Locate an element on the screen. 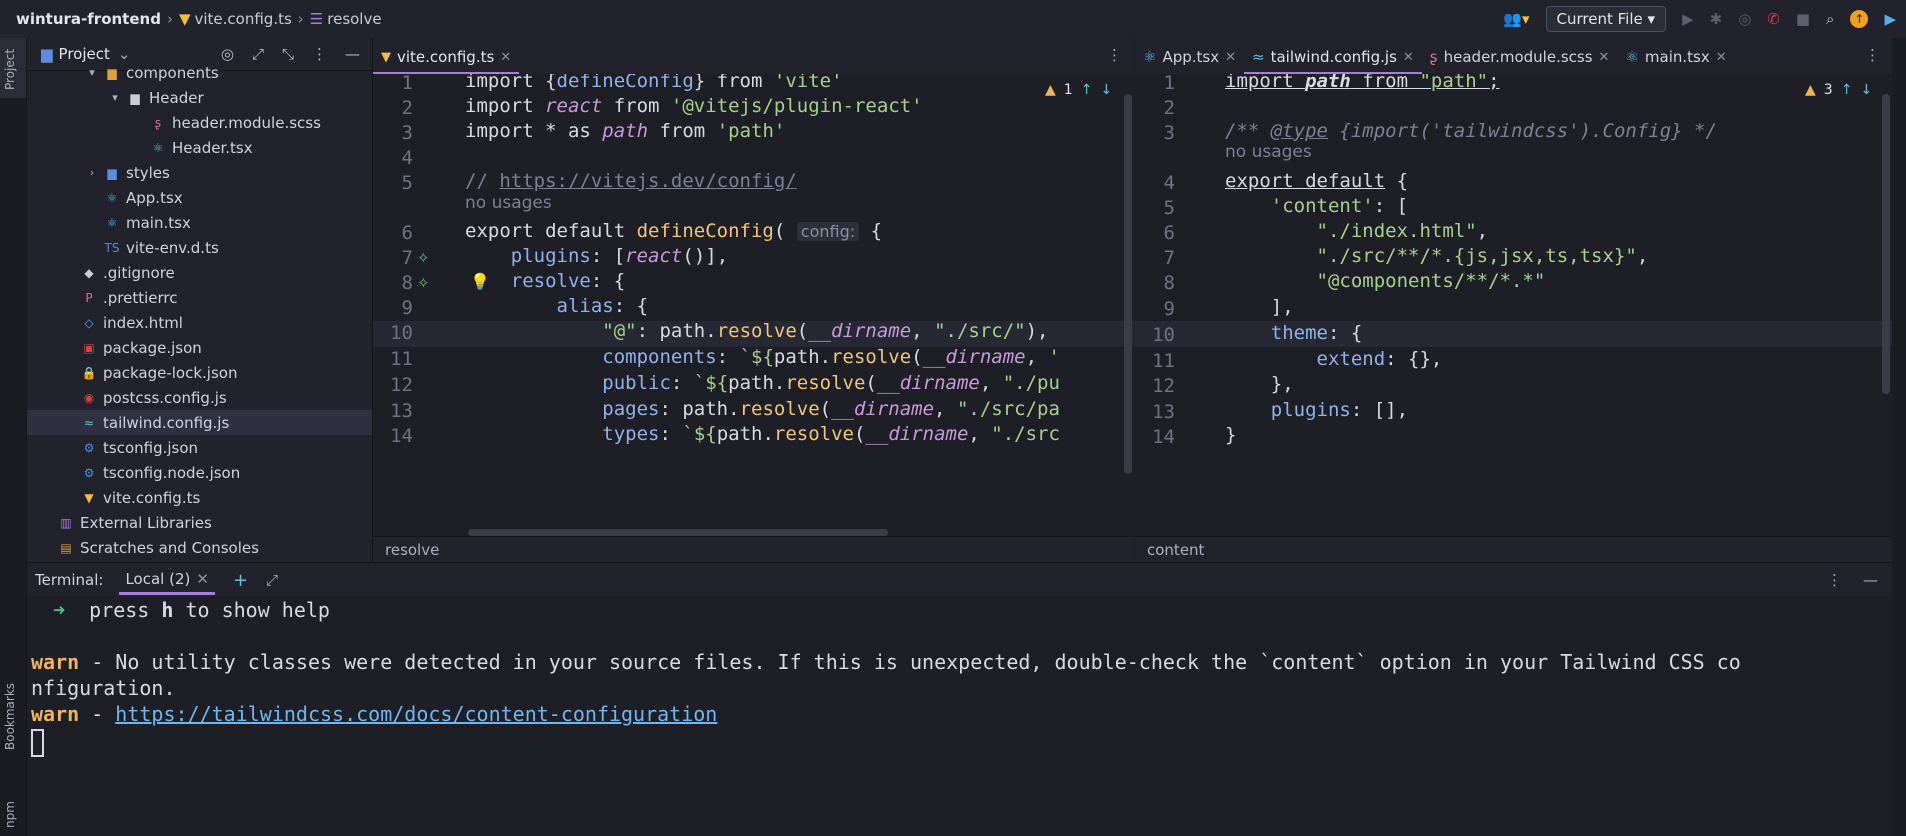 This screenshot has width=1906, height=836. project-tree-item: TS vite-env.d.ts is located at coordinates (199, 247).